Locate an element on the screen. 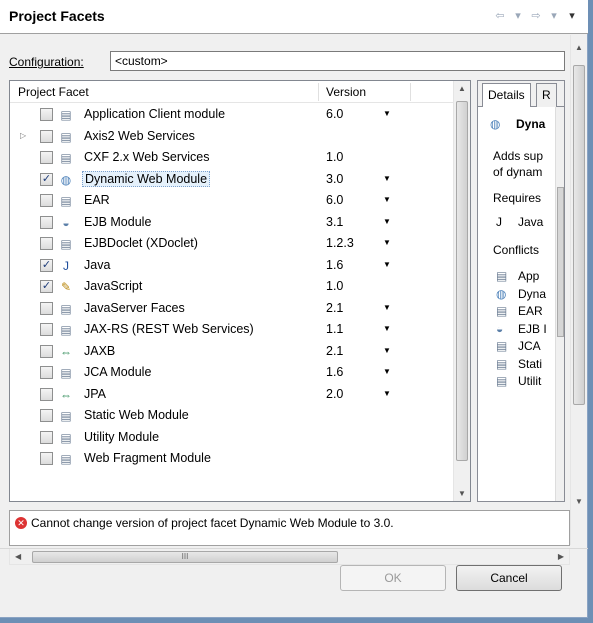 The height and width of the screenshot is (623, 593). facet-version: 1.2.3 is located at coordinates (340, 243).